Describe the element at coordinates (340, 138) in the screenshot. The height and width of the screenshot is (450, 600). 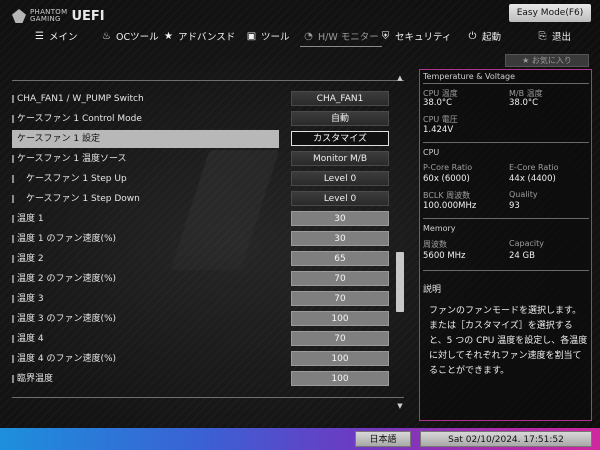
I see `setting-value-dropdown: カスタマイズ` at that location.